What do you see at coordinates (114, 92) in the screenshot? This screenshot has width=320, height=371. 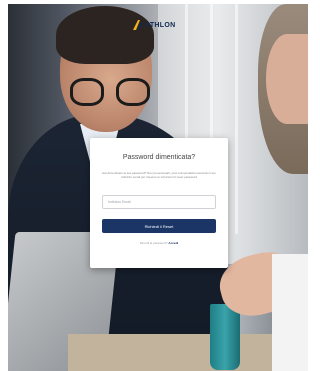 I see `background-glasses` at bounding box center [114, 92].